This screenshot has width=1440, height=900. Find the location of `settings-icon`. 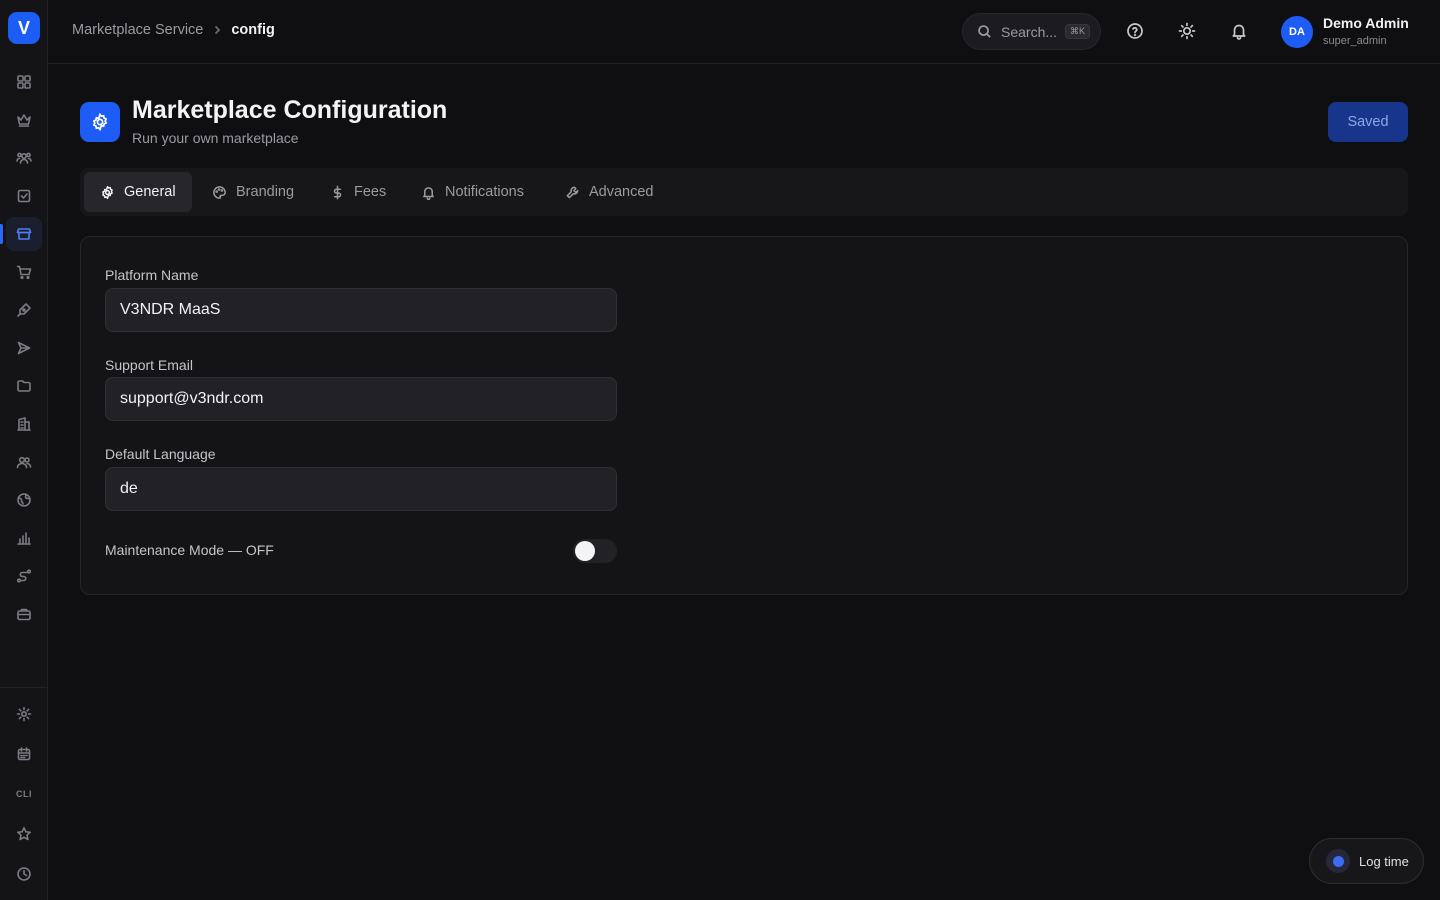

settings-icon is located at coordinates (24, 714).